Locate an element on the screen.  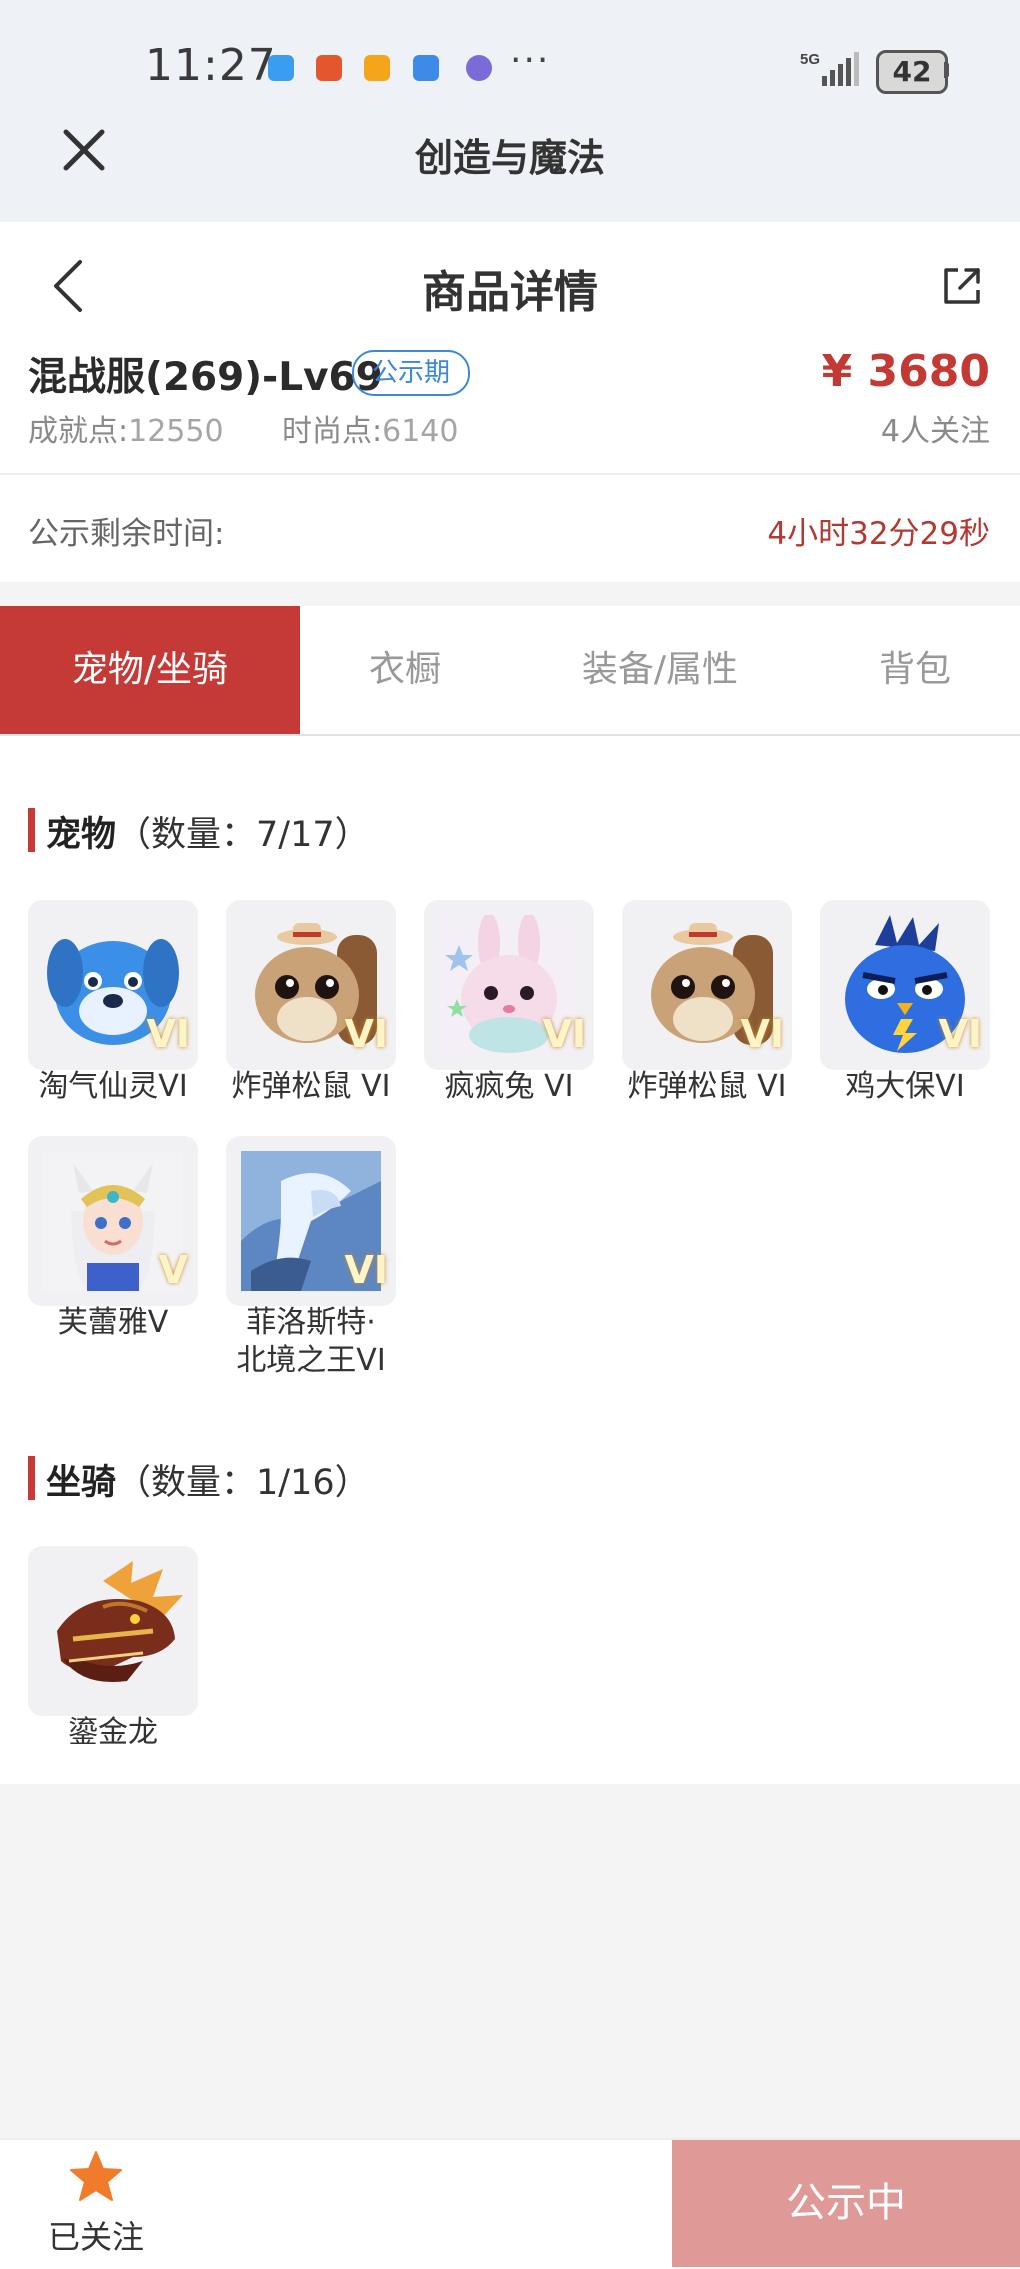
tab-backpack: 背包 is located at coordinates (915, 670).